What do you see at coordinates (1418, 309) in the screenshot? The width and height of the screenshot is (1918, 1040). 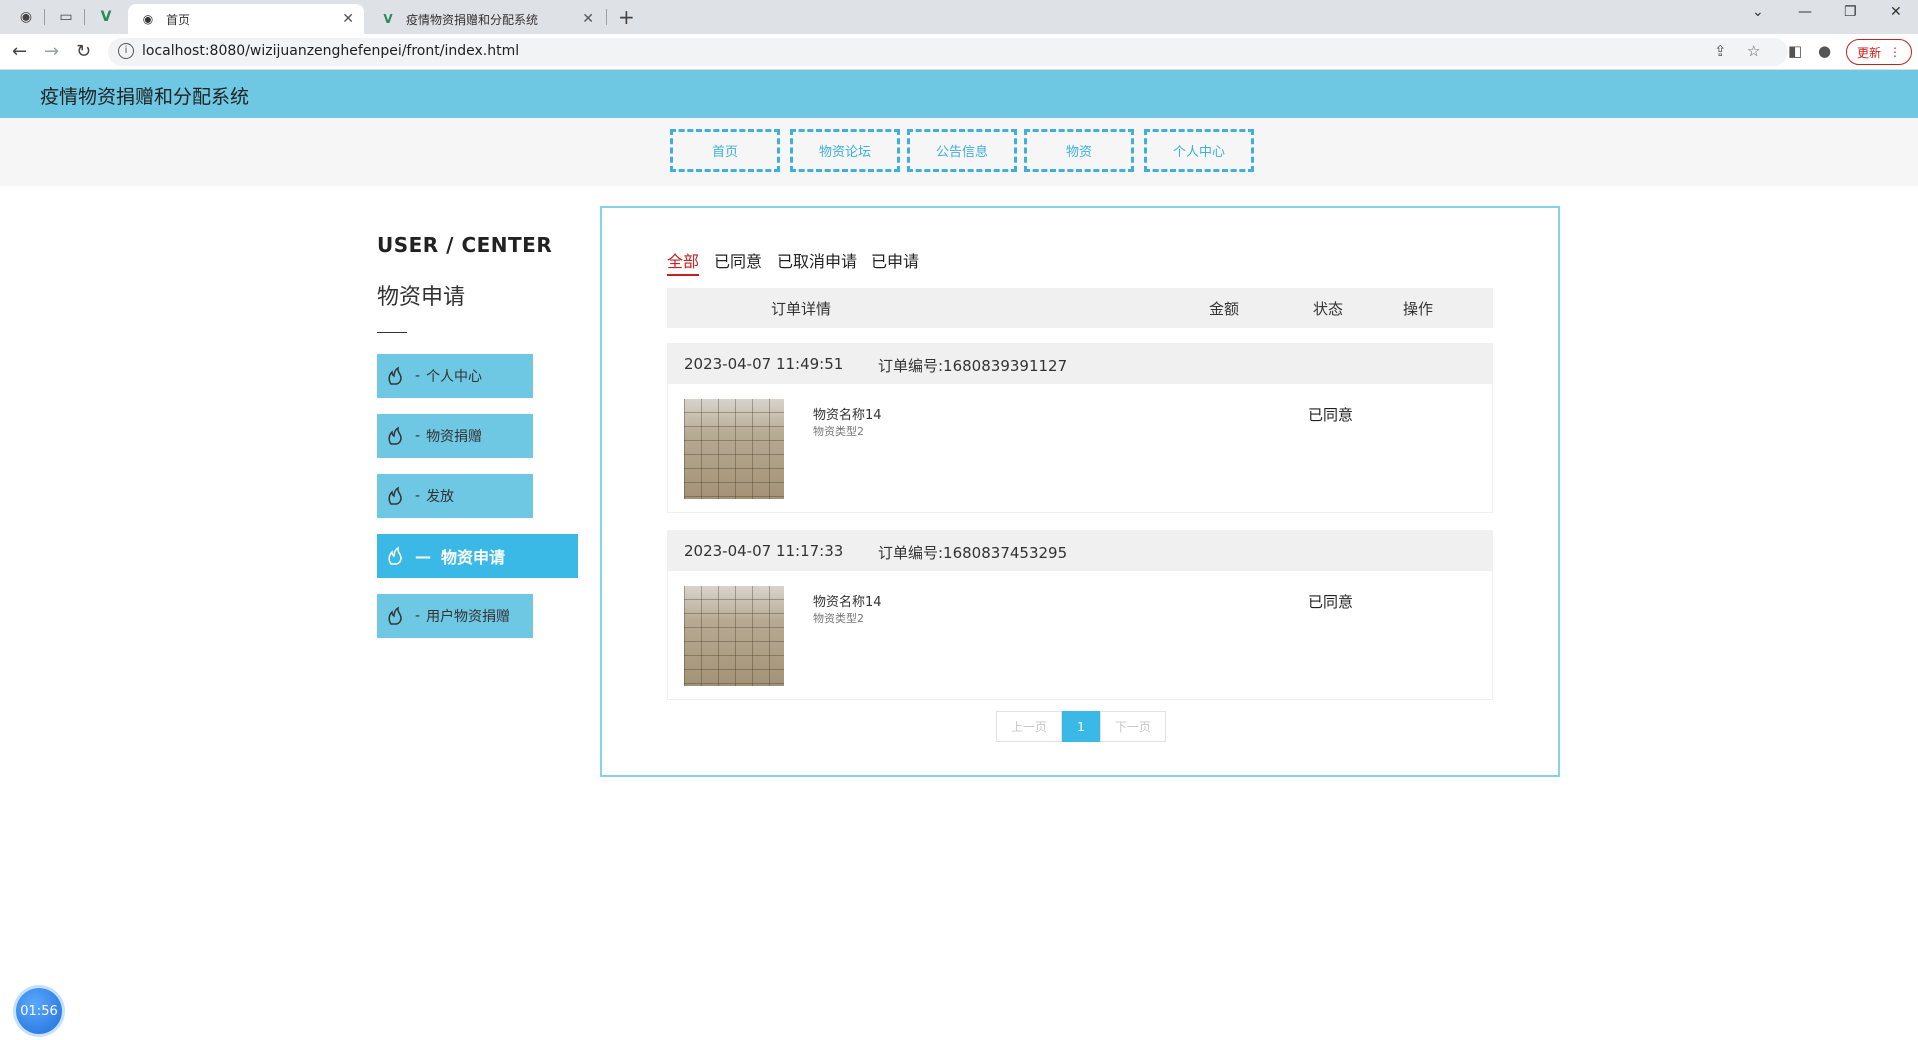 I see `column-header-actions: 操作` at bounding box center [1418, 309].